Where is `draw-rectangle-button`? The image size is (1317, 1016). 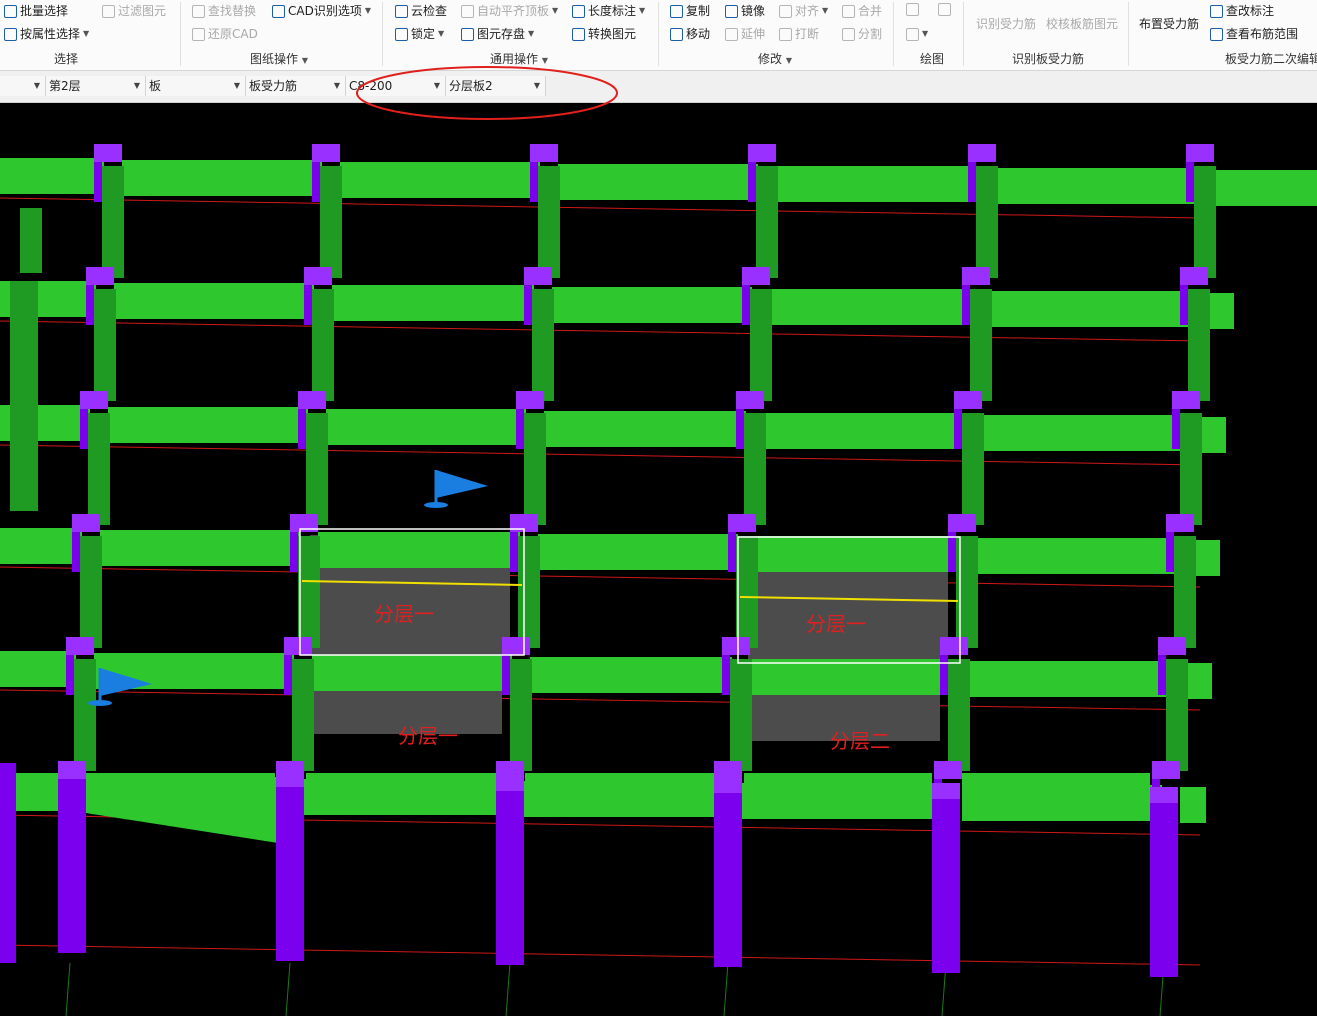
draw-rectangle-button is located at coordinates (944, 9).